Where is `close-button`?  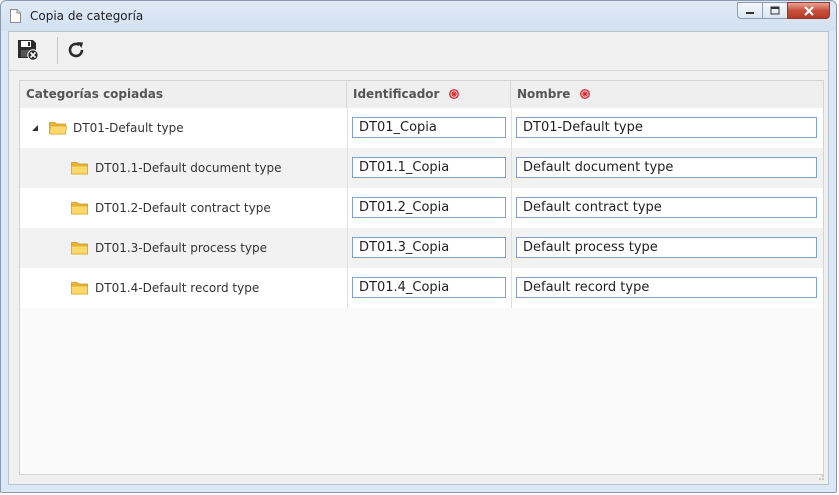 close-button is located at coordinates (808, 10).